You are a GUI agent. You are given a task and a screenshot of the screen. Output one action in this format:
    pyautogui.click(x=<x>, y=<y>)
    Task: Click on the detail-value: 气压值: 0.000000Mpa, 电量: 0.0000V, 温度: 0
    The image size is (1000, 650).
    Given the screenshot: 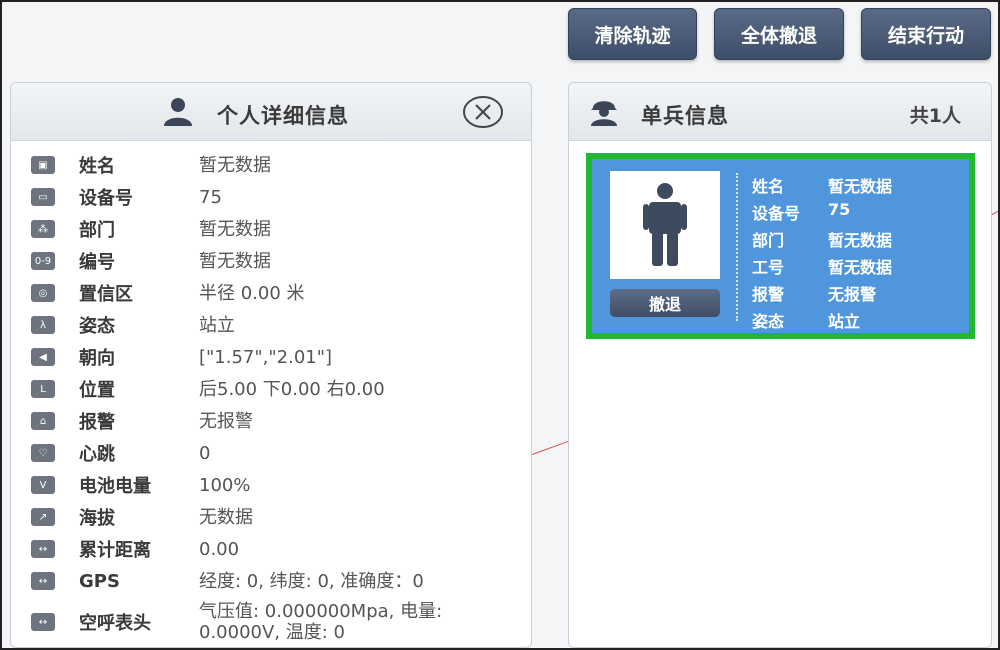 What is the action you would take?
    pyautogui.click(x=321, y=622)
    